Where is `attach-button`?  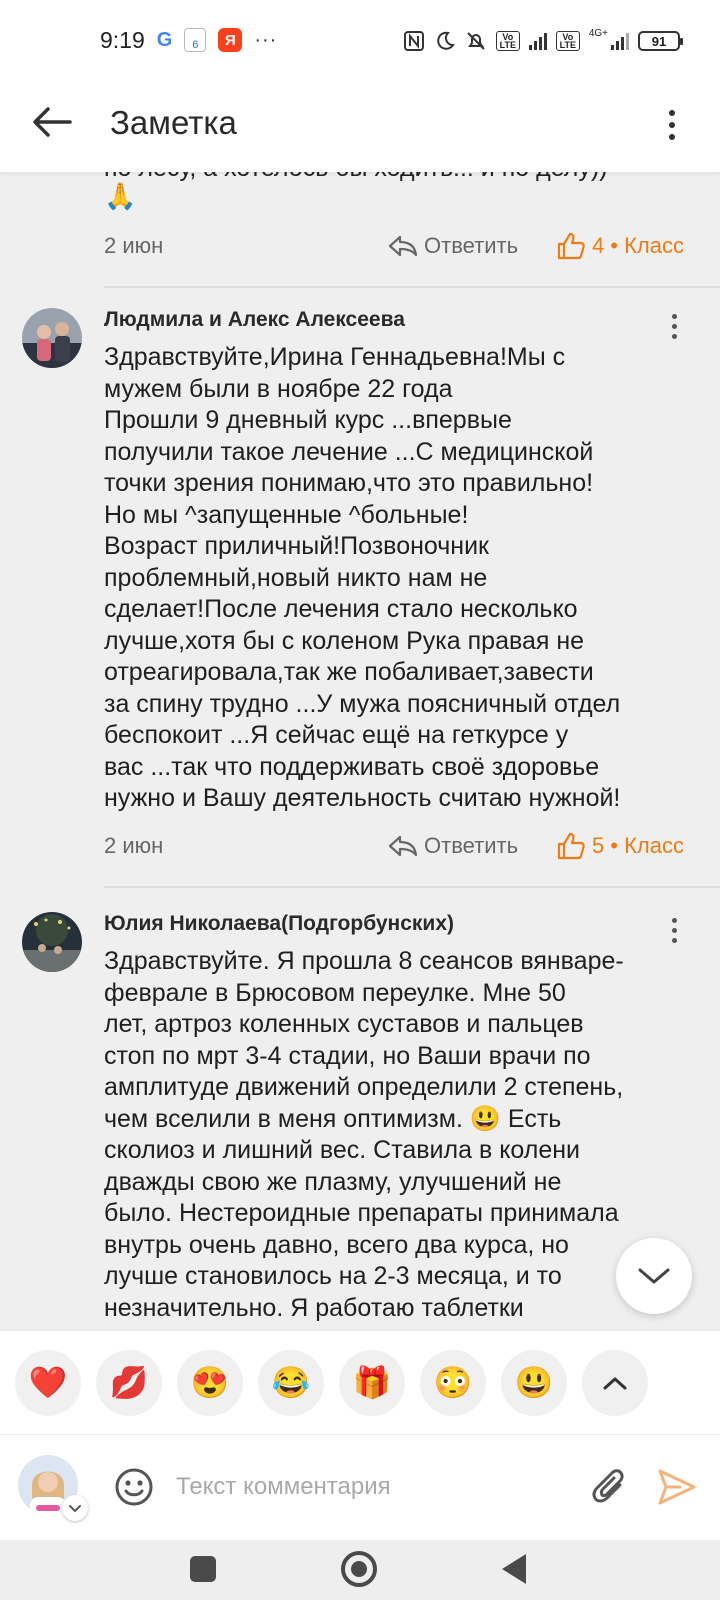
attach-button is located at coordinates (610, 1487).